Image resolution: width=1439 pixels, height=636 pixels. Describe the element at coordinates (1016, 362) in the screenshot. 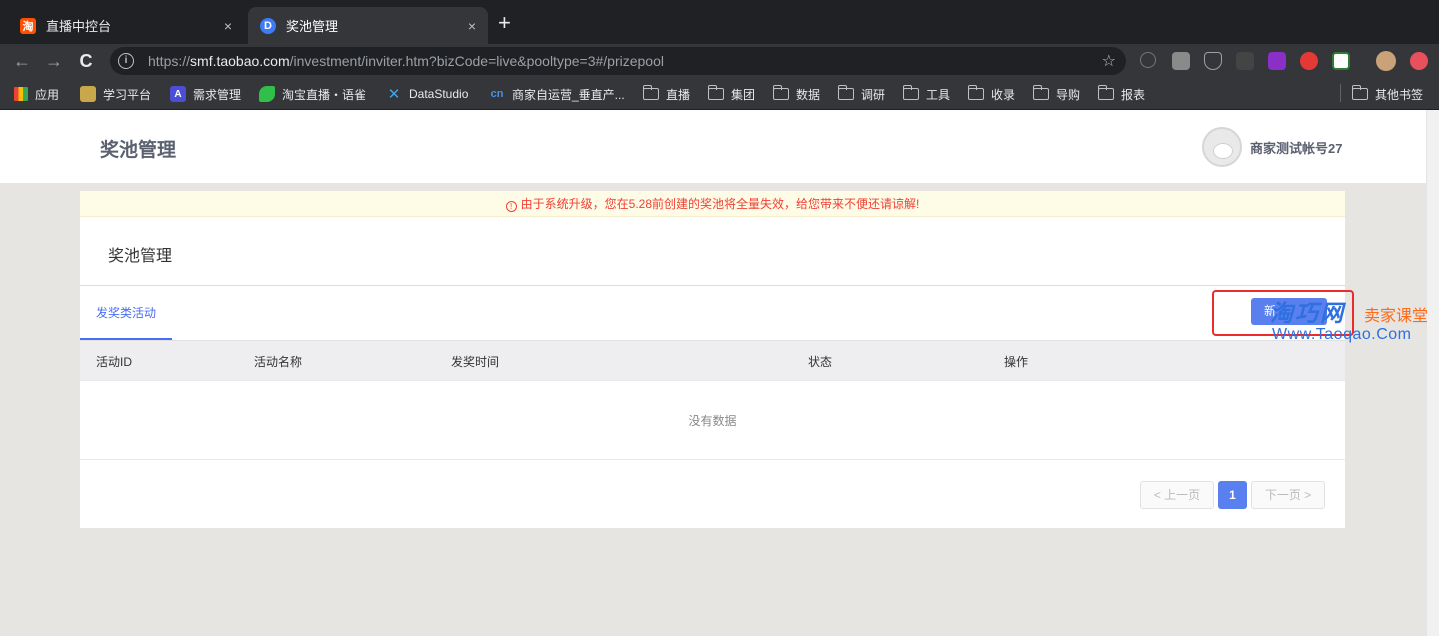

I see `column-header-actions: 操作` at that location.